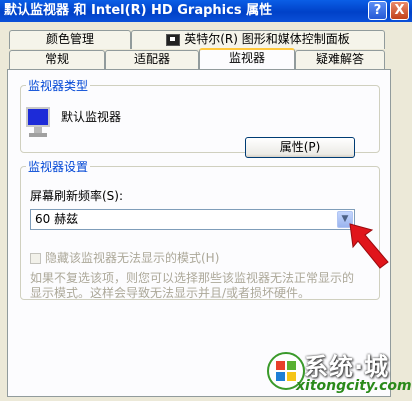  What do you see at coordinates (354, 386) in the screenshot?
I see `watermark-url: xitongcity.com` at bounding box center [354, 386].